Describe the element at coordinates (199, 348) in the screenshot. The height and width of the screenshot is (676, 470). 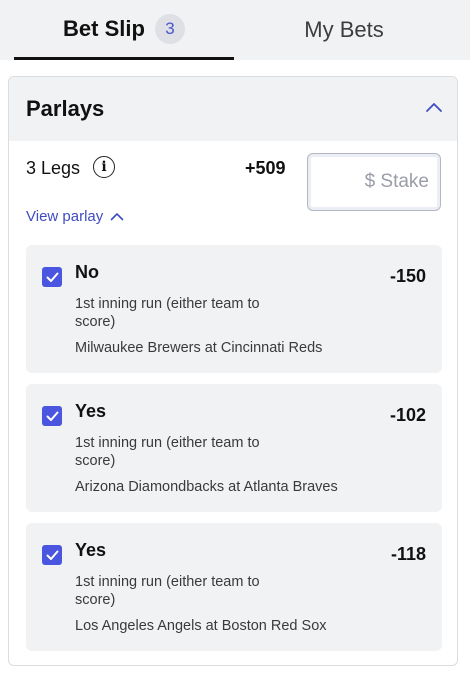
I see `leg-event: Milwaukee Brewers at Cincinnati Reds` at that location.